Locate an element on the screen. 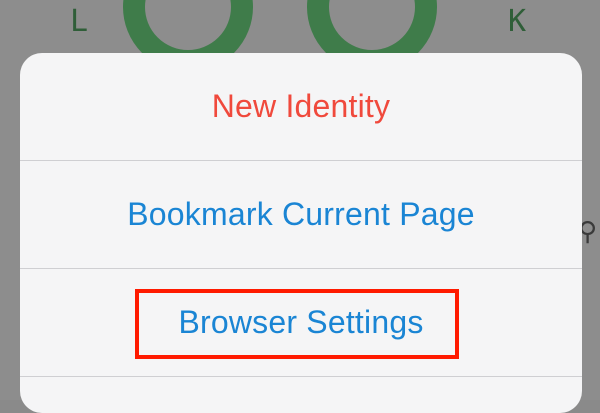 The image size is (600, 413). separator is located at coordinates (301, 376).